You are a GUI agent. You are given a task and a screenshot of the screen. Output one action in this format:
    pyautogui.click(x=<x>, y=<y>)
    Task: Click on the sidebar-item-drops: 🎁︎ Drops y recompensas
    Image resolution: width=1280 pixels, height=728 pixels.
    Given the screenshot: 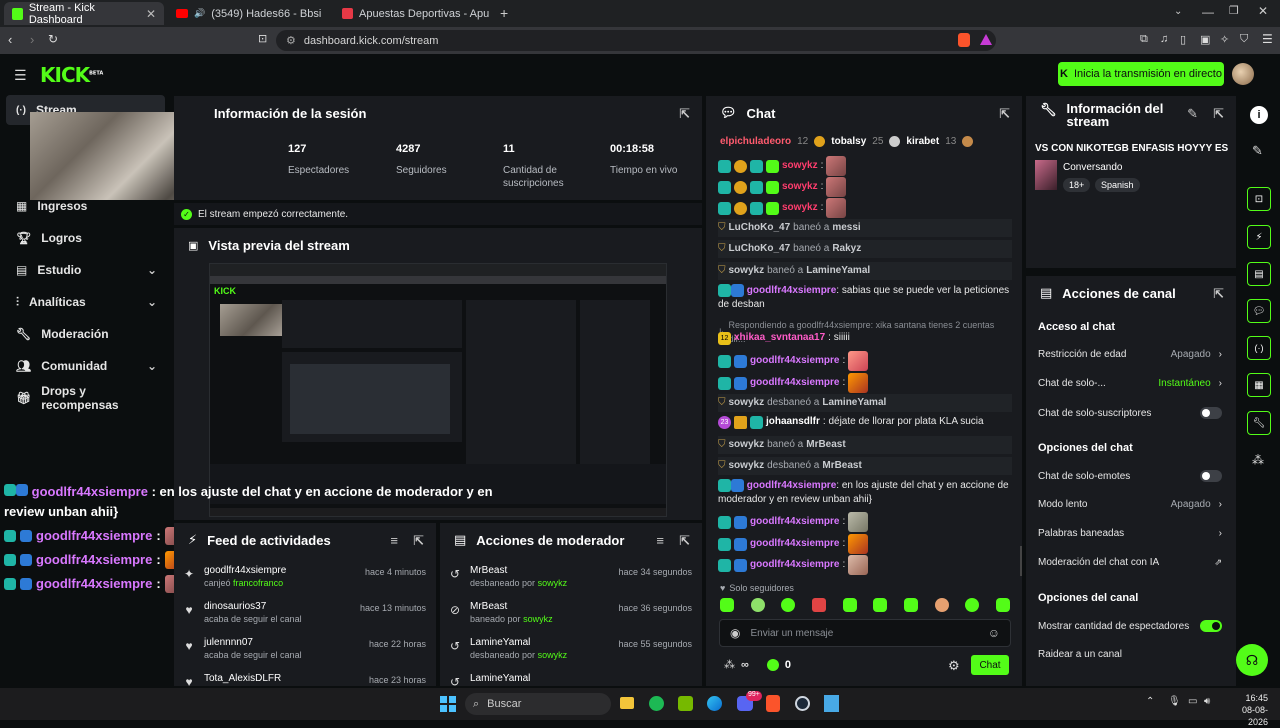 What is the action you would take?
    pyautogui.click(x=85, y=398)
    